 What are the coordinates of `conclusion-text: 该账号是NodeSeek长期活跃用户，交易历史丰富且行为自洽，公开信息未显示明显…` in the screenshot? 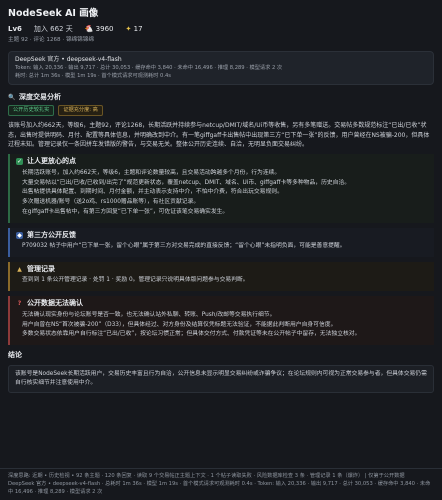 It's located at (221, 379).